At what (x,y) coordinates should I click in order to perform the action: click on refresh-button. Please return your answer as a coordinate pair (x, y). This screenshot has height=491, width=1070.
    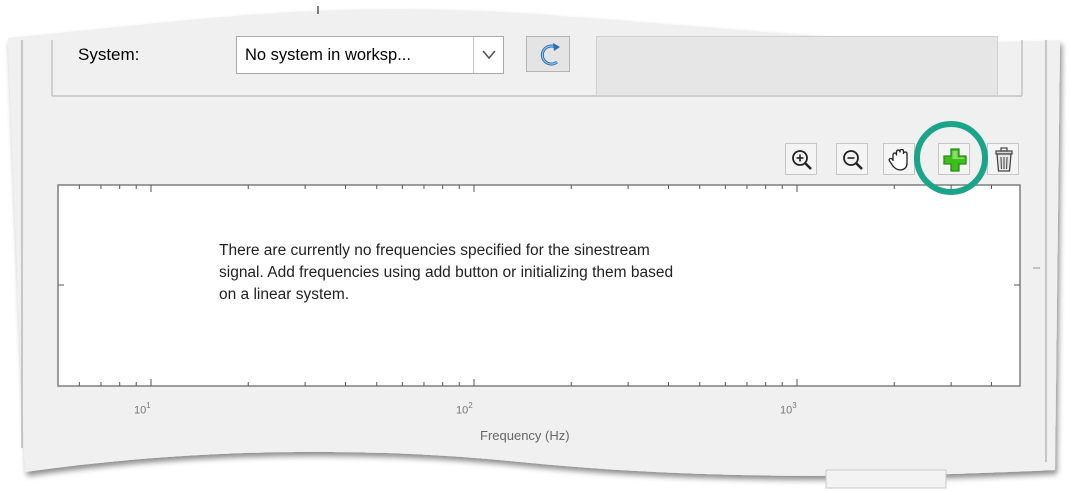
    Looking at the image, I should click on (548, 54).